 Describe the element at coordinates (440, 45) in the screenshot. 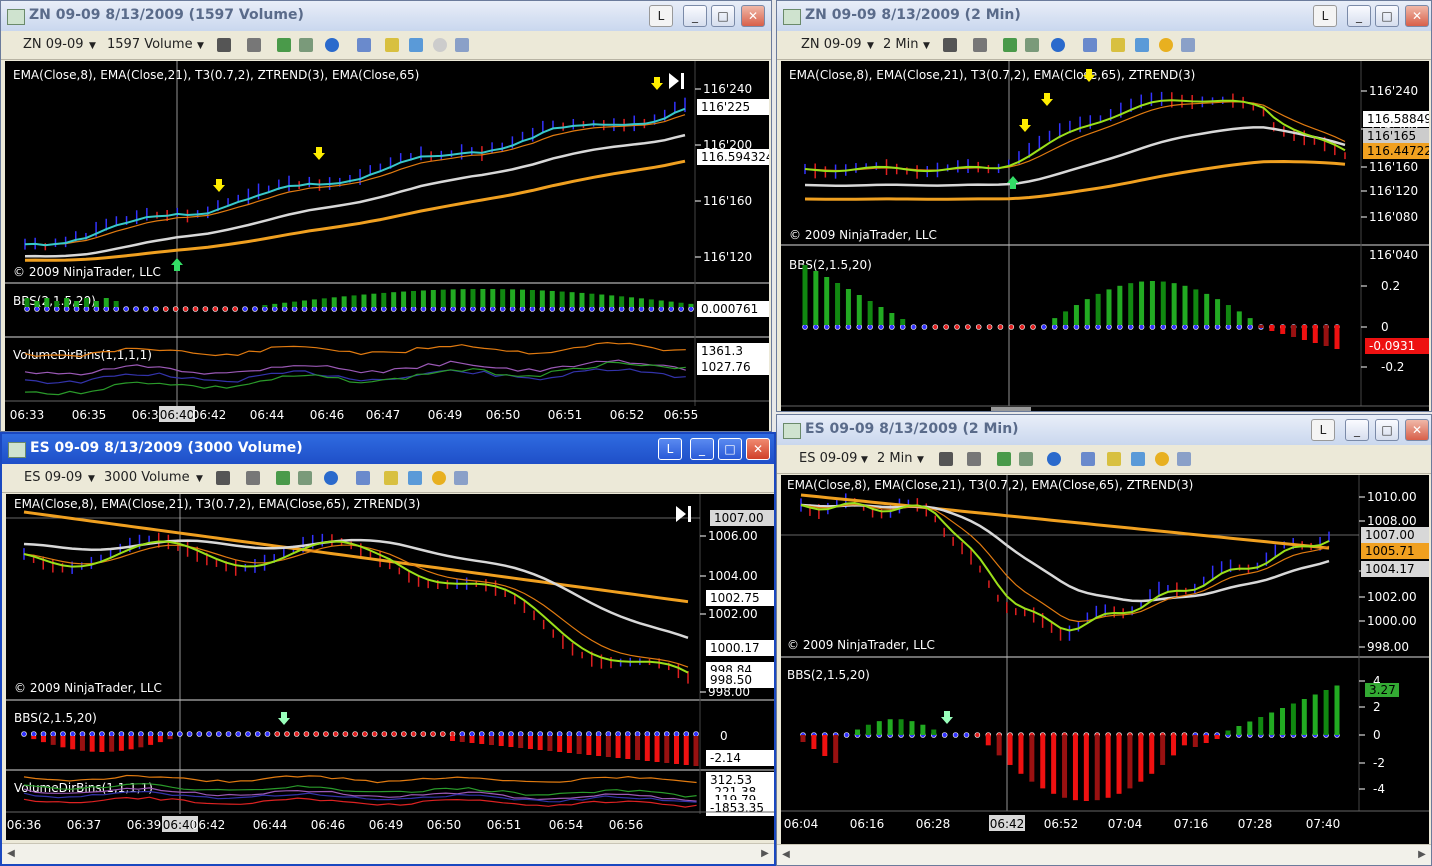

I see `data-box-icon` at that location.